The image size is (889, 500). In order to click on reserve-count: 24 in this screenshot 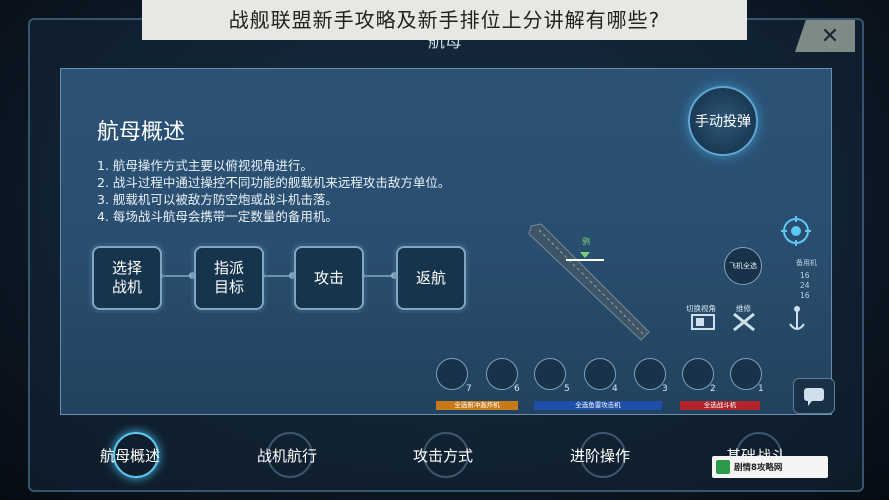, I will do `click(805, 285)`.